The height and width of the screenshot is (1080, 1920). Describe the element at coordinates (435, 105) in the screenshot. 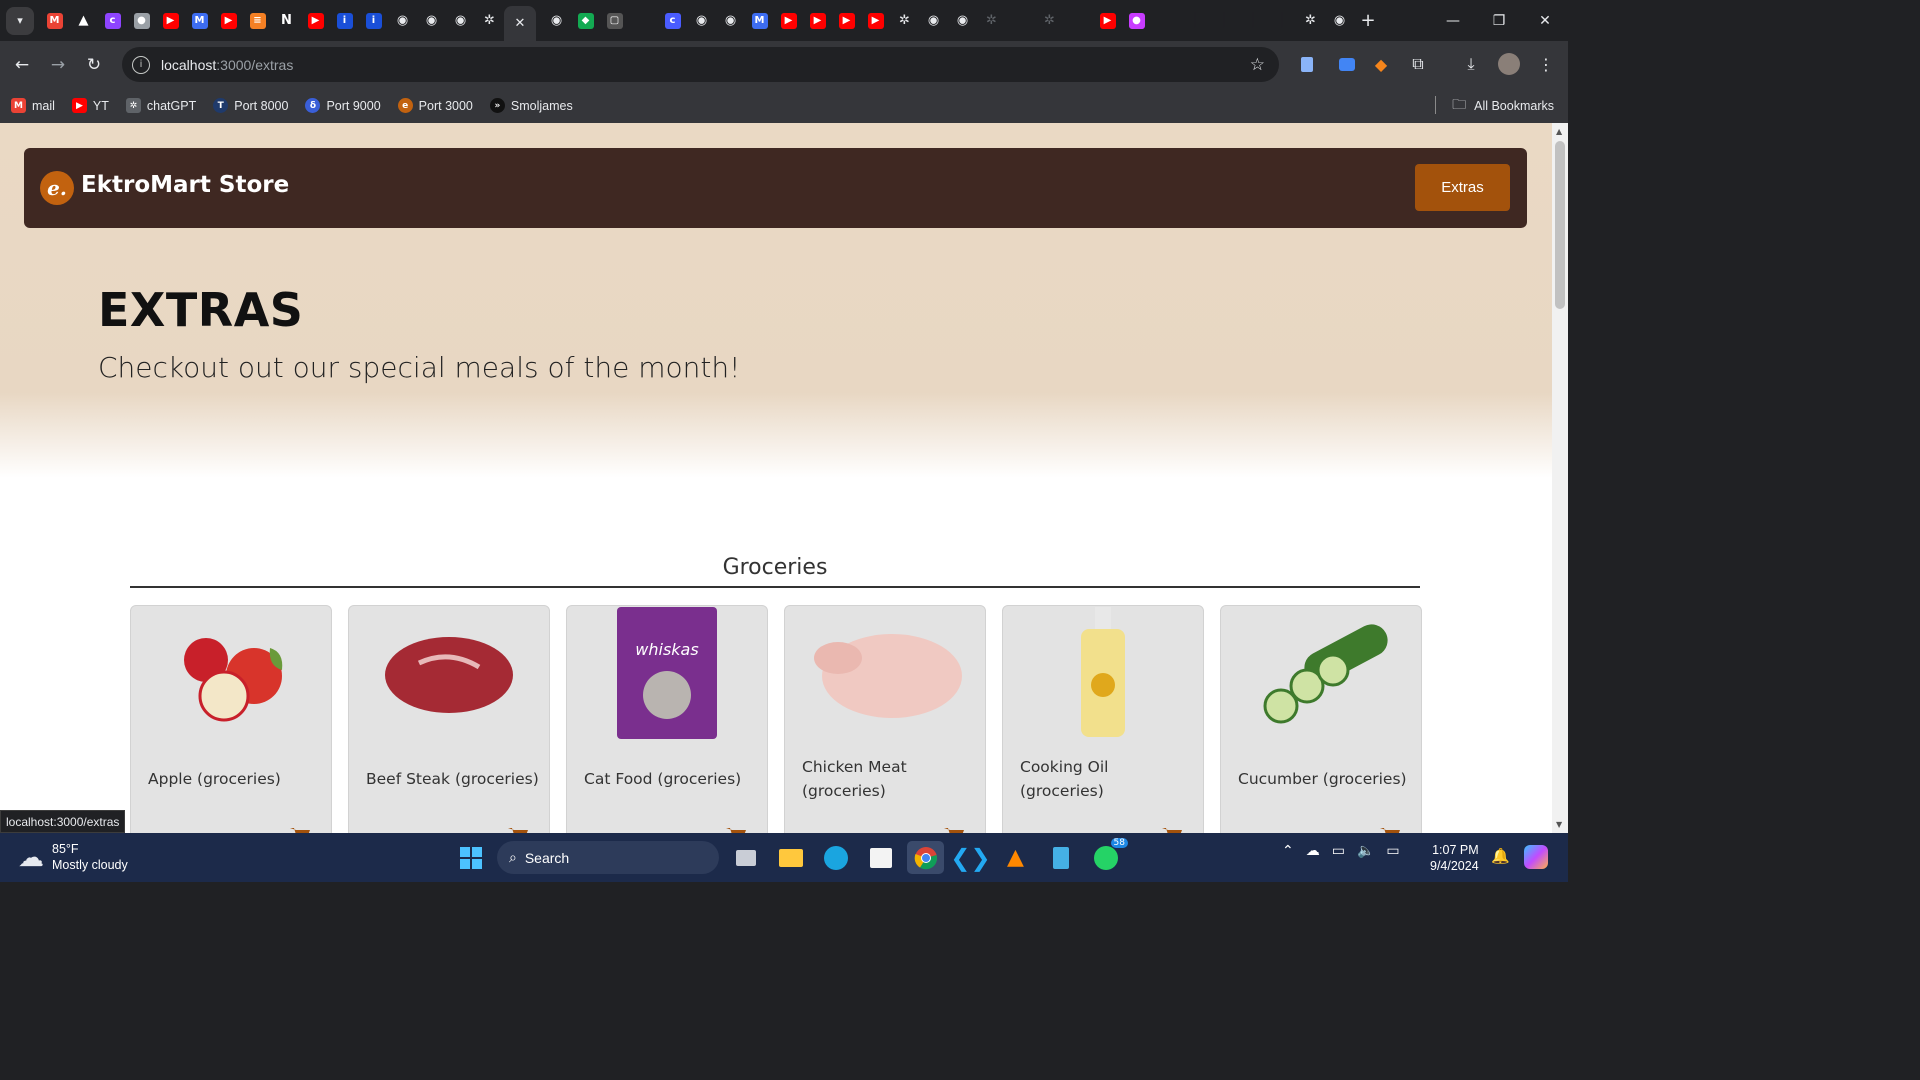

I see `bookmark-port-3000: e Port 3000` at that location.